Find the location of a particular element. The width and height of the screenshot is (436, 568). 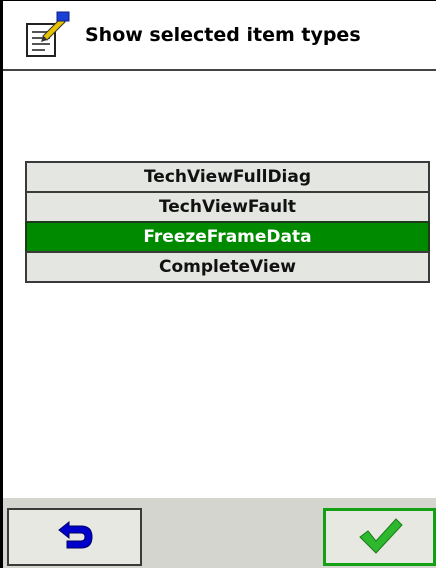

ok-button is located at coordinates (379, 537).